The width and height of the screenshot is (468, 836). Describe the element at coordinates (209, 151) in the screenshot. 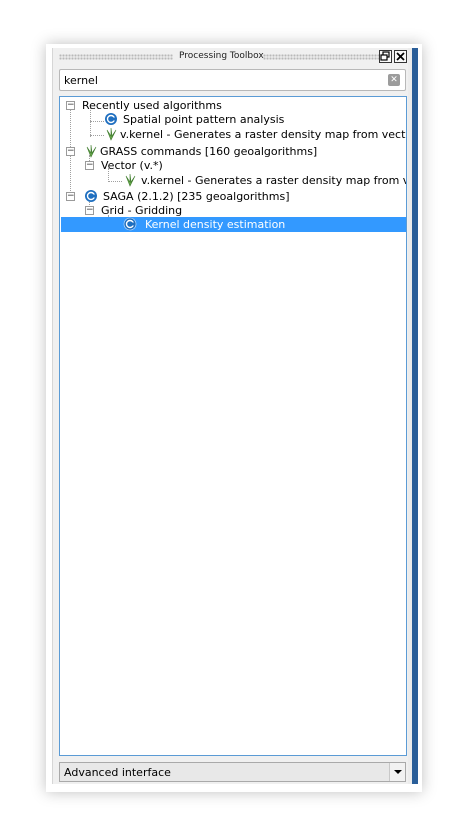

I see `tree-node-label: GRASS commands [160 geoalgorithms]` at that location.